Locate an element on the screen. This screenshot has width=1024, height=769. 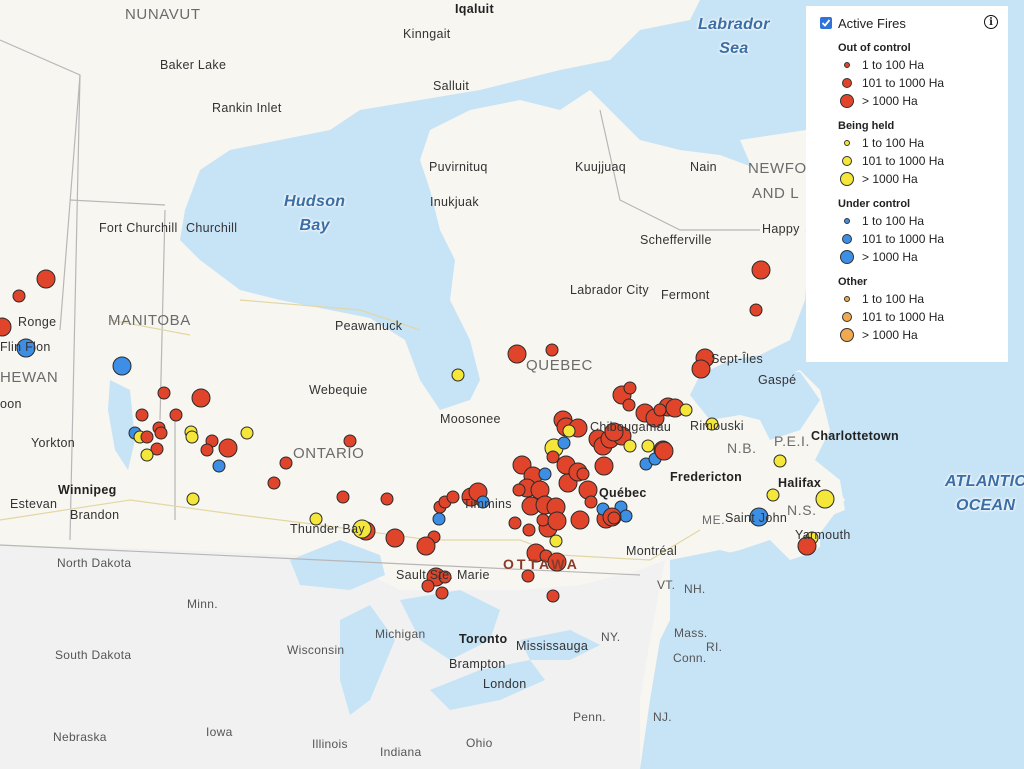
region-label: NEWFO is located at coordinates (777, 168).